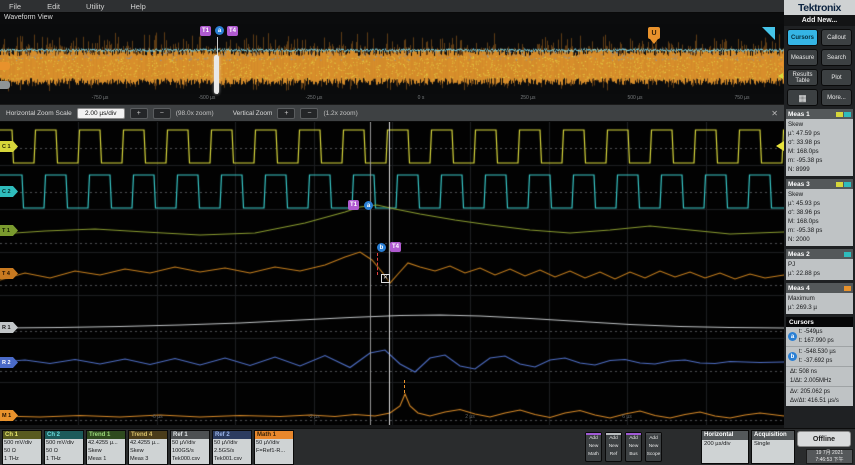 The width and height of the screenshot is (855, 465). What do you see at coordinates (802, 97) in the screenshot?
I see `grid-icon-button: ▦` at bounding box center [802, 97].